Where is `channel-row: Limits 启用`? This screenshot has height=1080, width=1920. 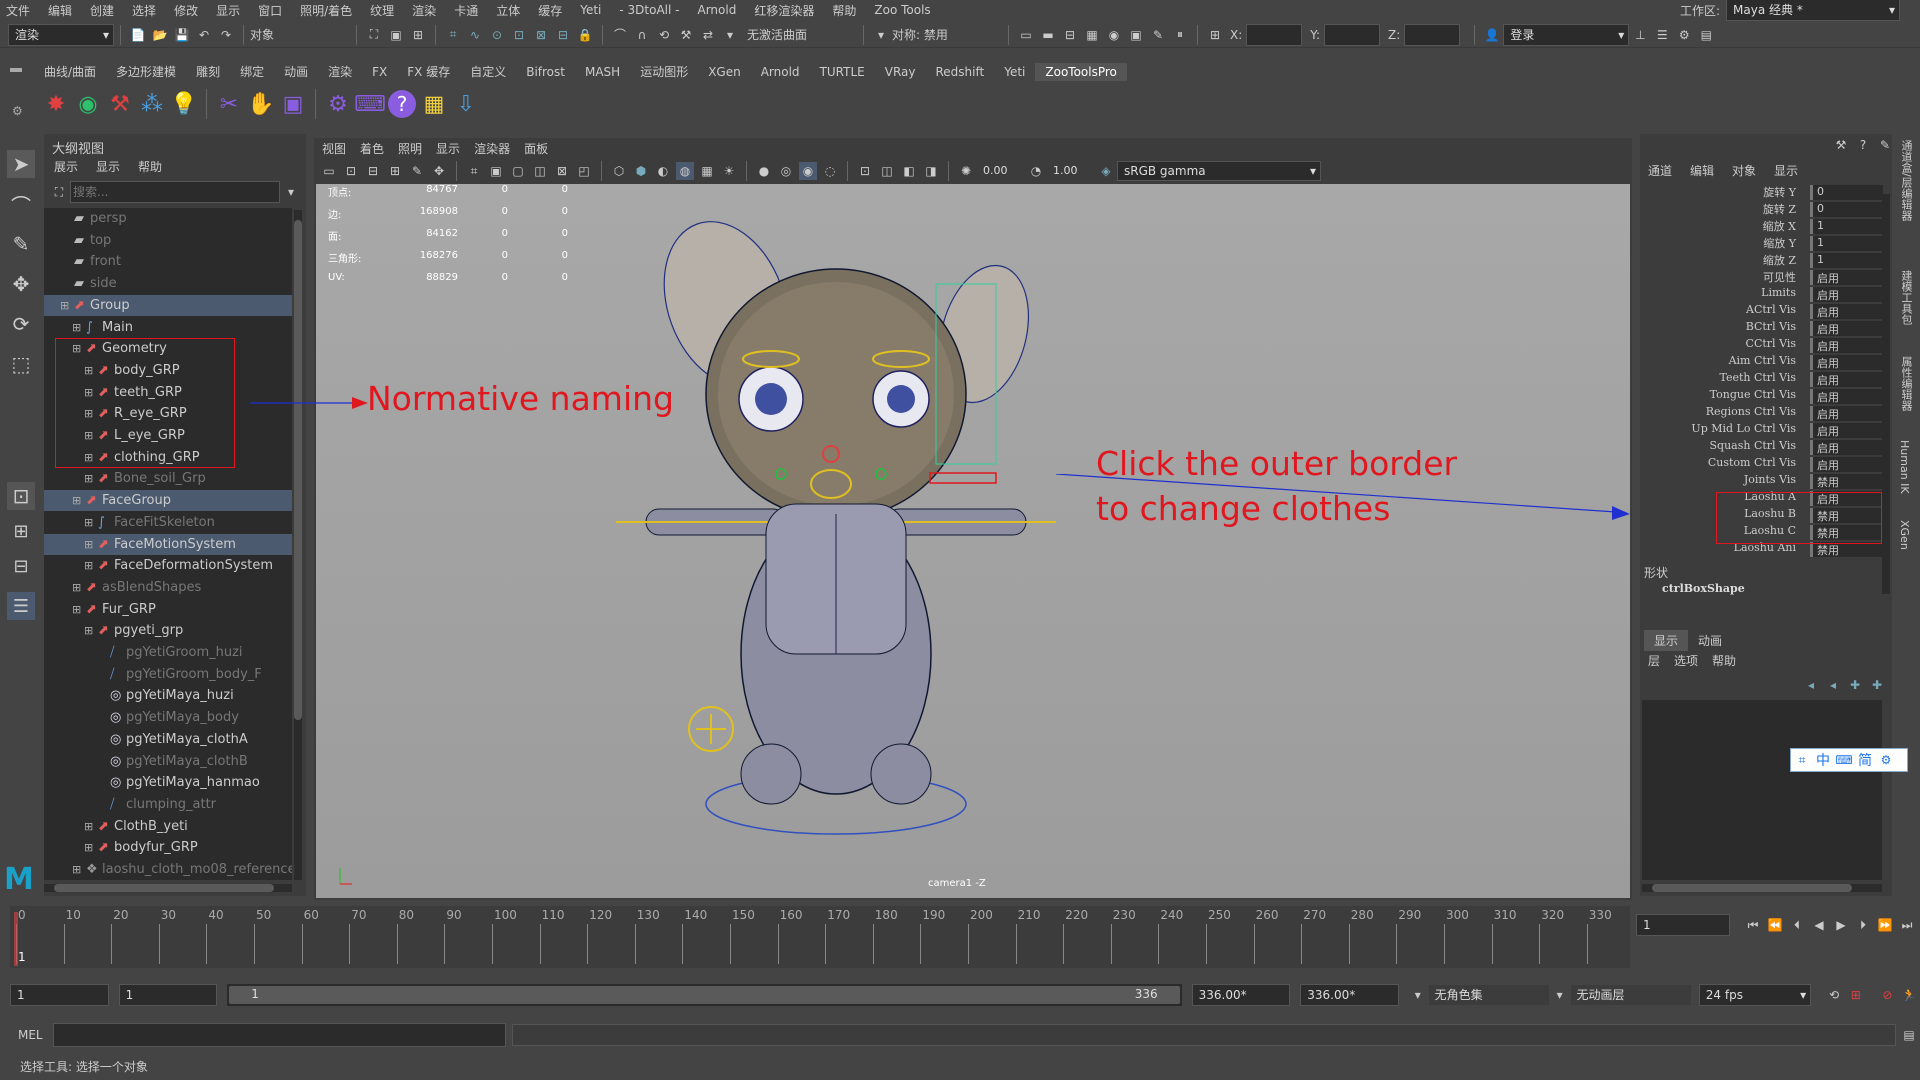
channel-row: Limits 启用 is located at coordinates (1761, 294).